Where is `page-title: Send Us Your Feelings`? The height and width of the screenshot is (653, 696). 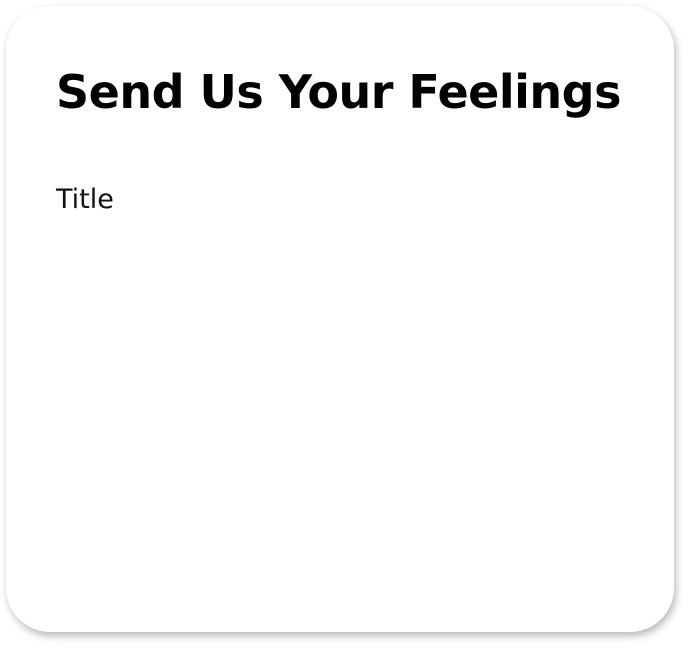 page-title: Send Us Your Feelings is located at coordinates (338, 92).